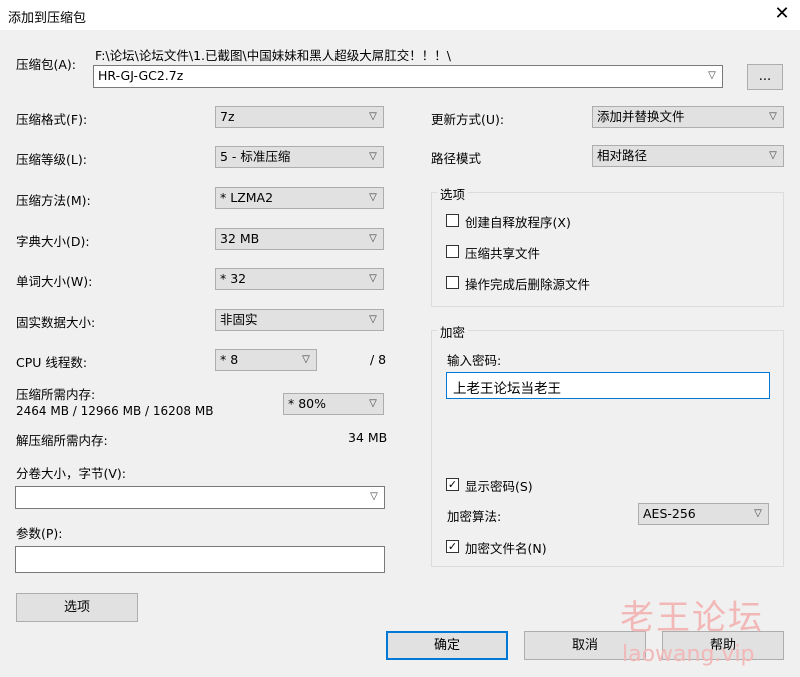  What do you see at coordinates (51, 159) in the screenshot?
I see `level-label: 压缩等级(L):` at bounding box center [51, 159].